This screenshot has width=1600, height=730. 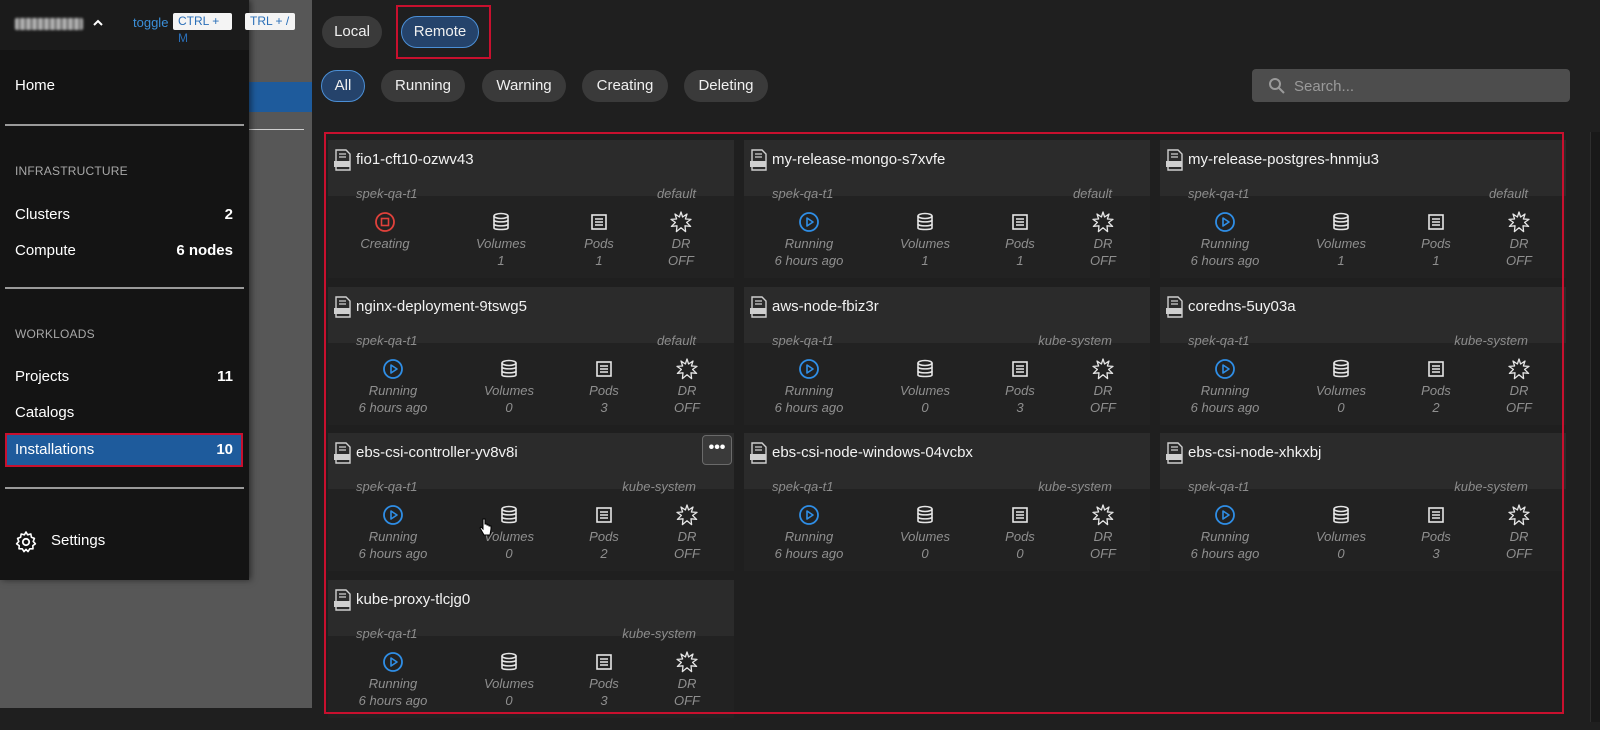 What do you see at coordinates (280, 97) in the screenshot?
I see `background-active-strip` at bounding box center [280, 97].